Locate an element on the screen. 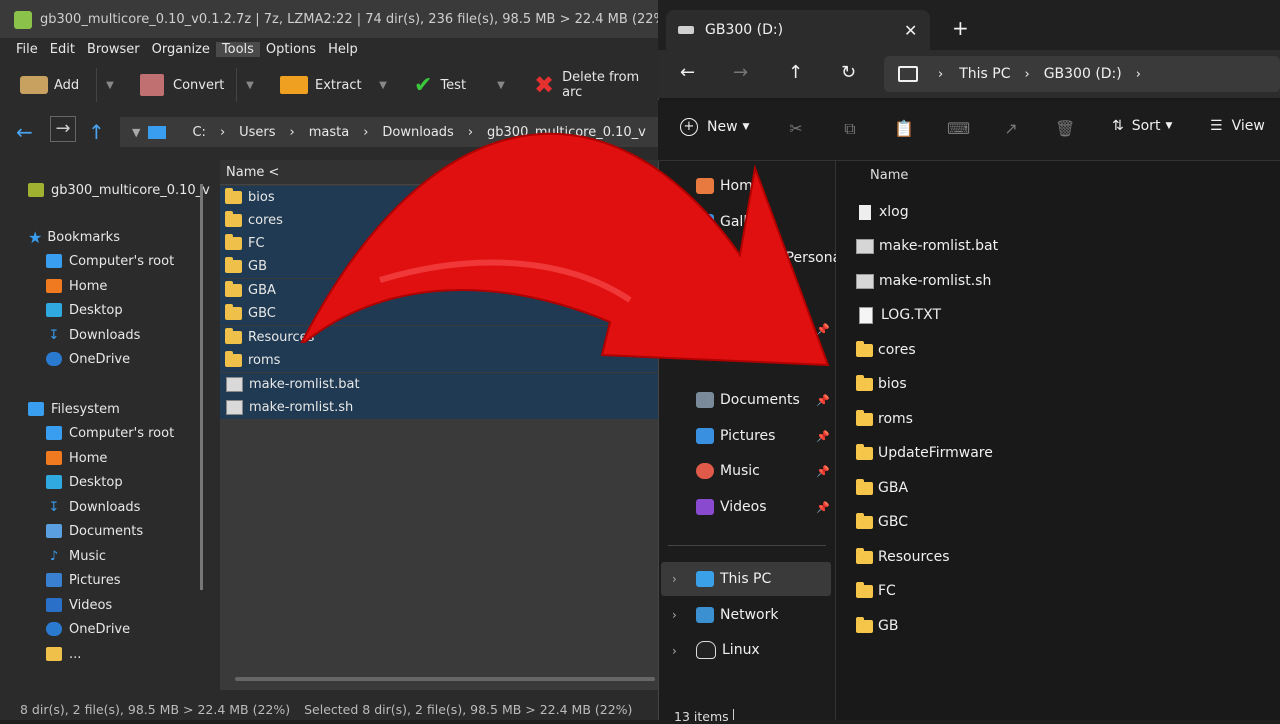 Image resolution: width=1280 pixels, height=724 pixels. file-item-name: Resources is located at coordinates (914, 557).